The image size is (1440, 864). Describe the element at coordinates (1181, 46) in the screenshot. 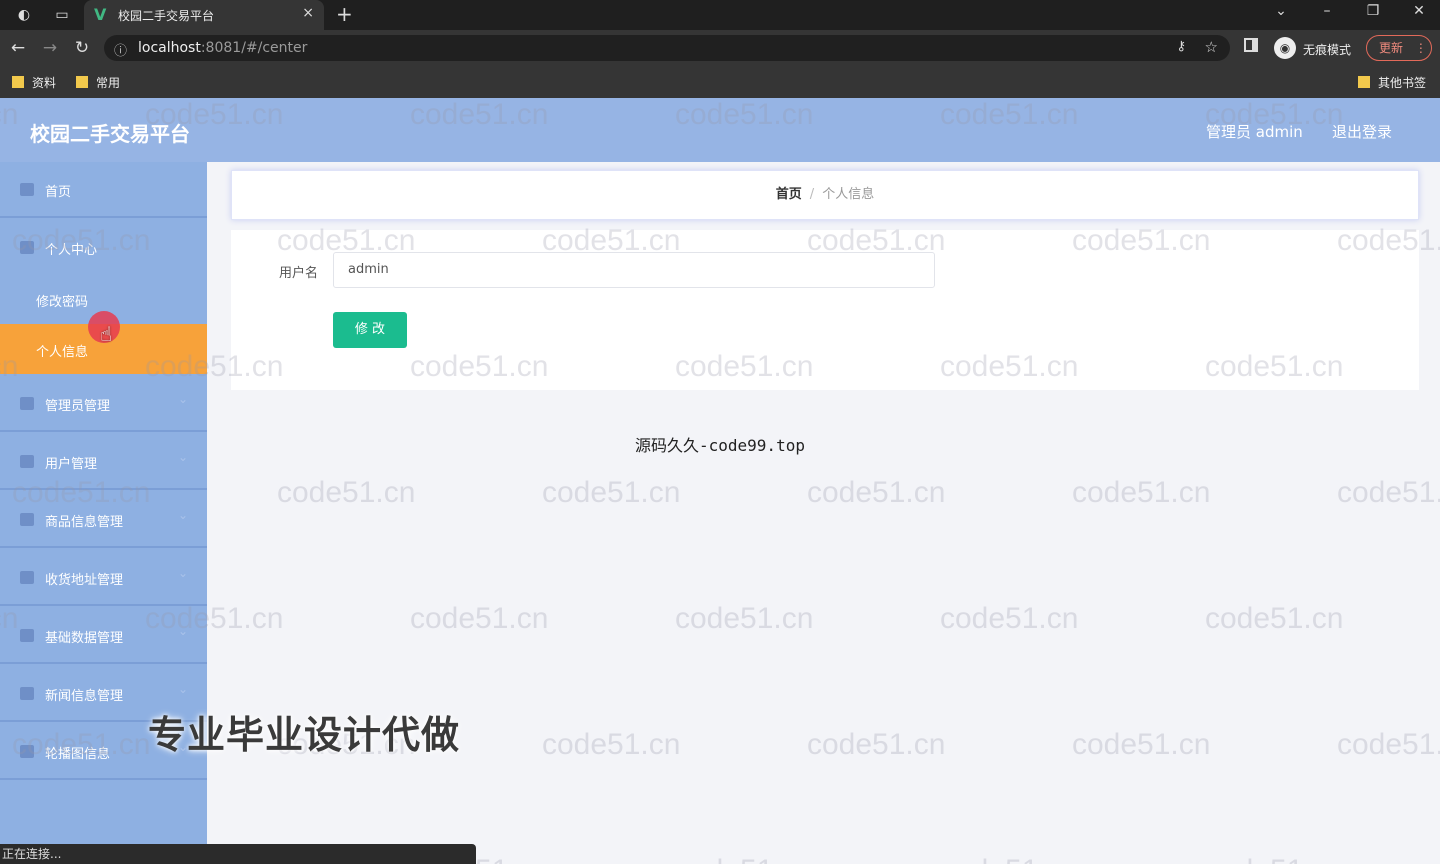

I see `password-key-icon: ⚷` at that location.